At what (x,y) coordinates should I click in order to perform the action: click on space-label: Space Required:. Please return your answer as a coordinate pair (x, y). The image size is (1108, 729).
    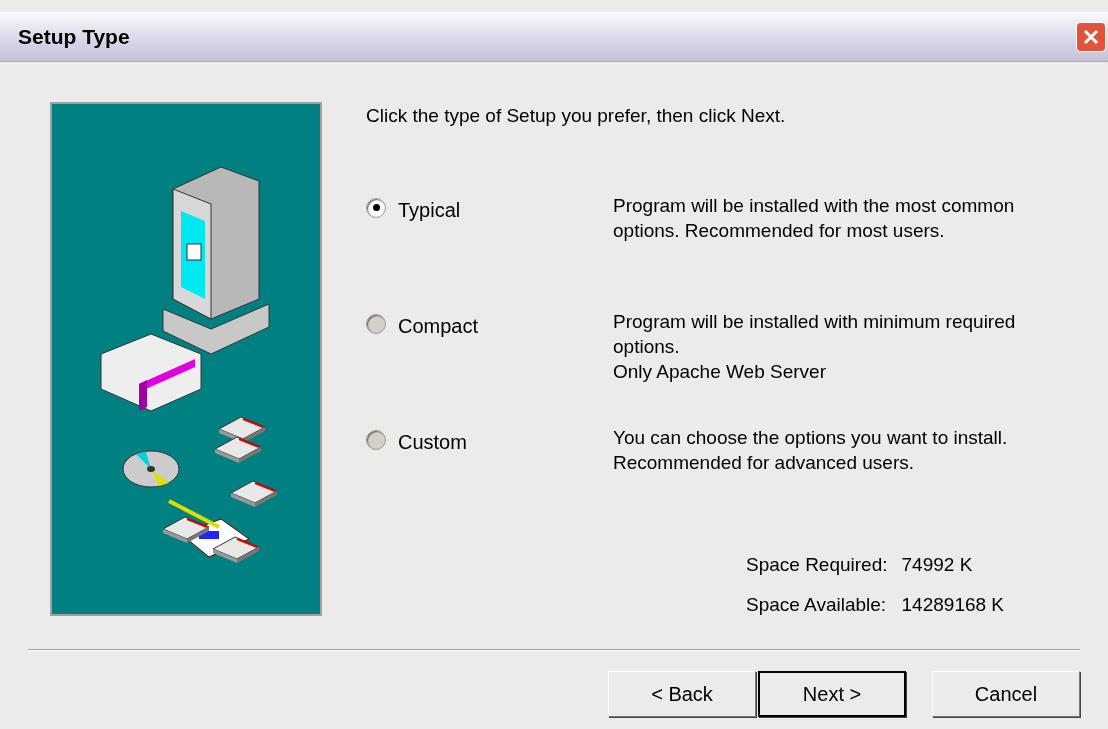
    Looking at the image, I should click on (817, 564).